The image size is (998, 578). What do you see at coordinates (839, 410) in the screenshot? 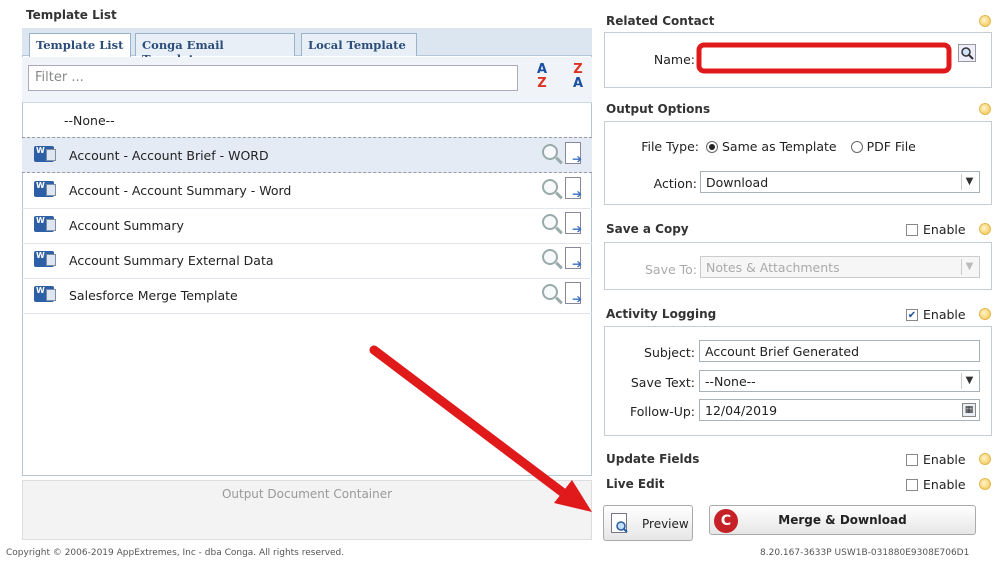
I see `follow-up-date-input: 12/04/2019 ▦` at bounding box center [839, 410].